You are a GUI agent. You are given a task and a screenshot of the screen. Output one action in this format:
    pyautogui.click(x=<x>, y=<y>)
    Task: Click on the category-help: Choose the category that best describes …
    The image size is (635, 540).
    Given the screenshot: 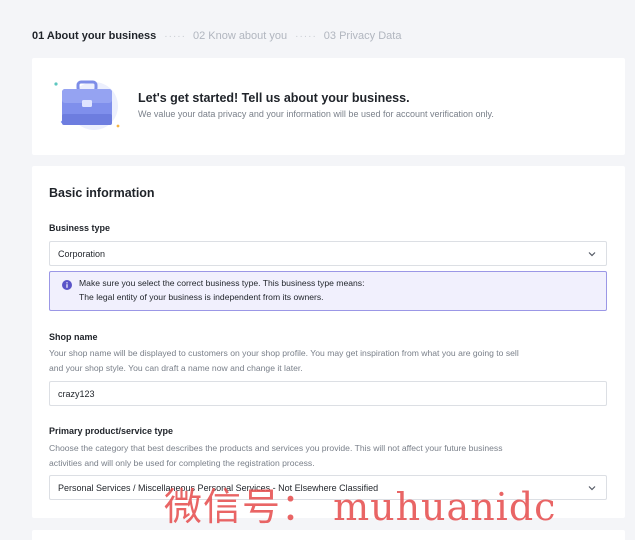 What is the action you would take?
    pyautogui.click(x=327, y=455)
    